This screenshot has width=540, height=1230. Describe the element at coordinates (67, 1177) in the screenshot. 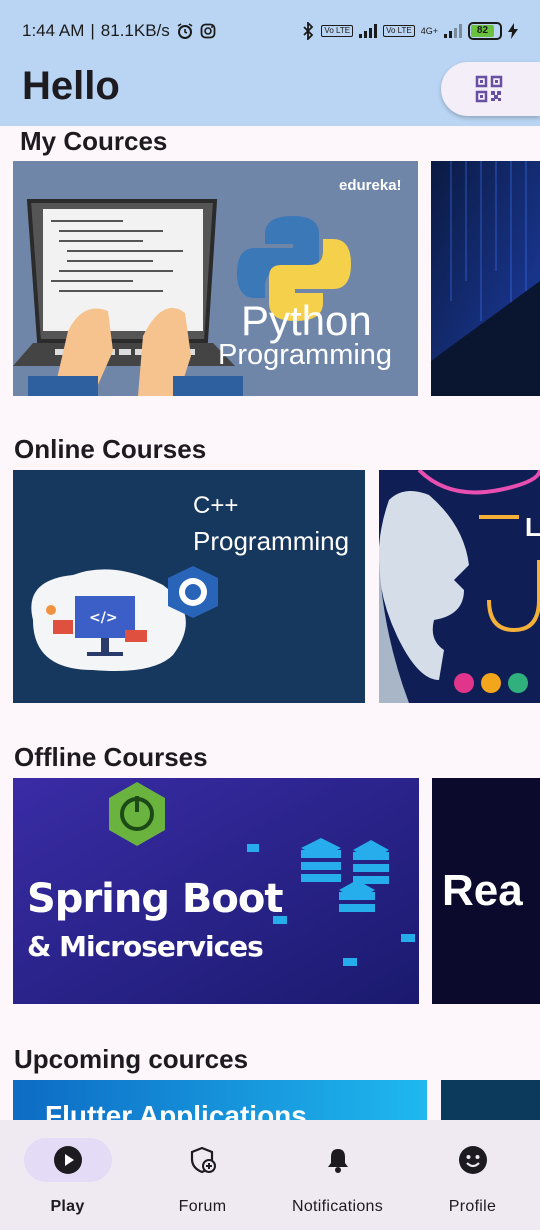

I see `nav-item-play: Play` at that location.